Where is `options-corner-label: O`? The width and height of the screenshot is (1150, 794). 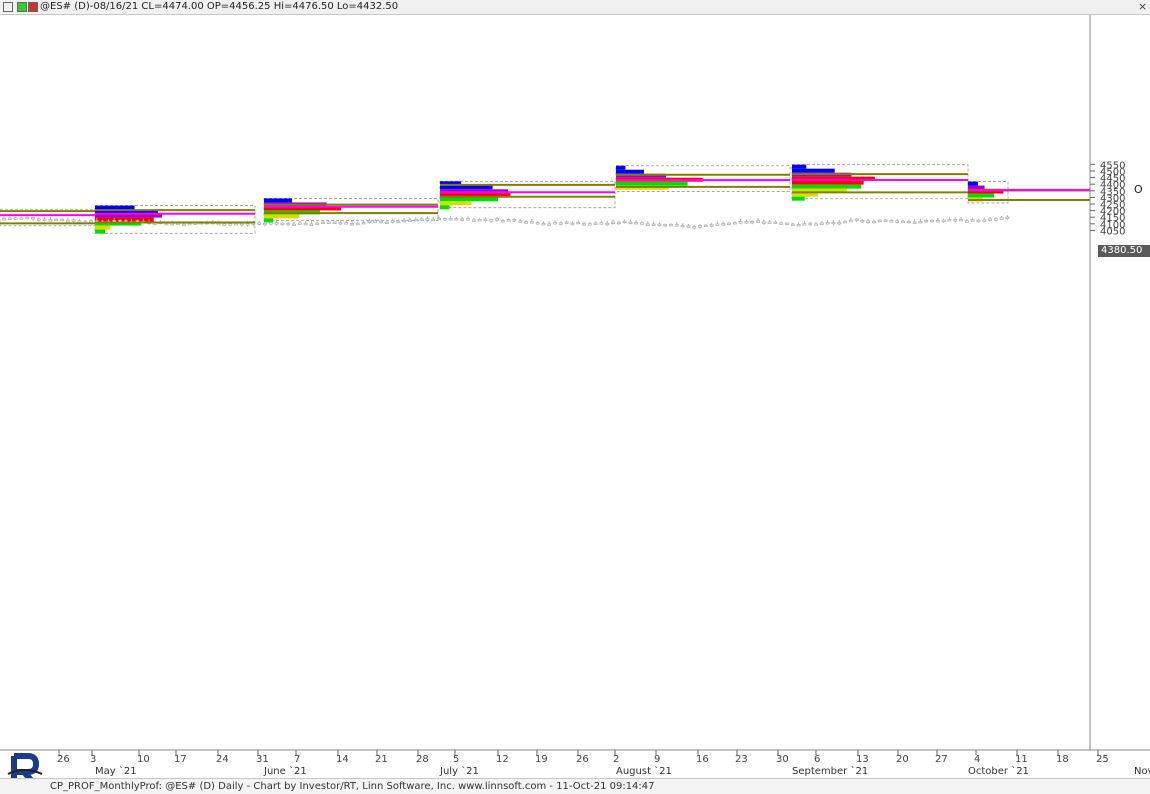 options-corner-label: O is located at coordinates (1138, 189).